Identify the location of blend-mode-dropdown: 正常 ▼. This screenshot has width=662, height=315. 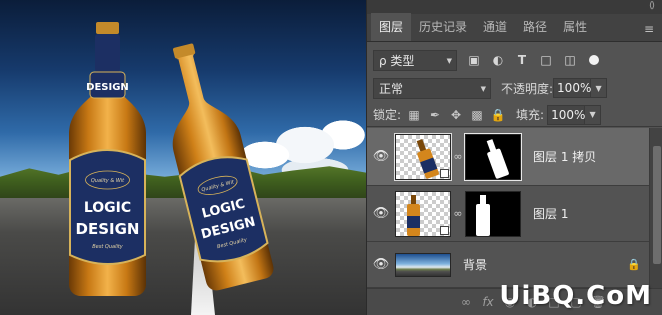
(432, 88).